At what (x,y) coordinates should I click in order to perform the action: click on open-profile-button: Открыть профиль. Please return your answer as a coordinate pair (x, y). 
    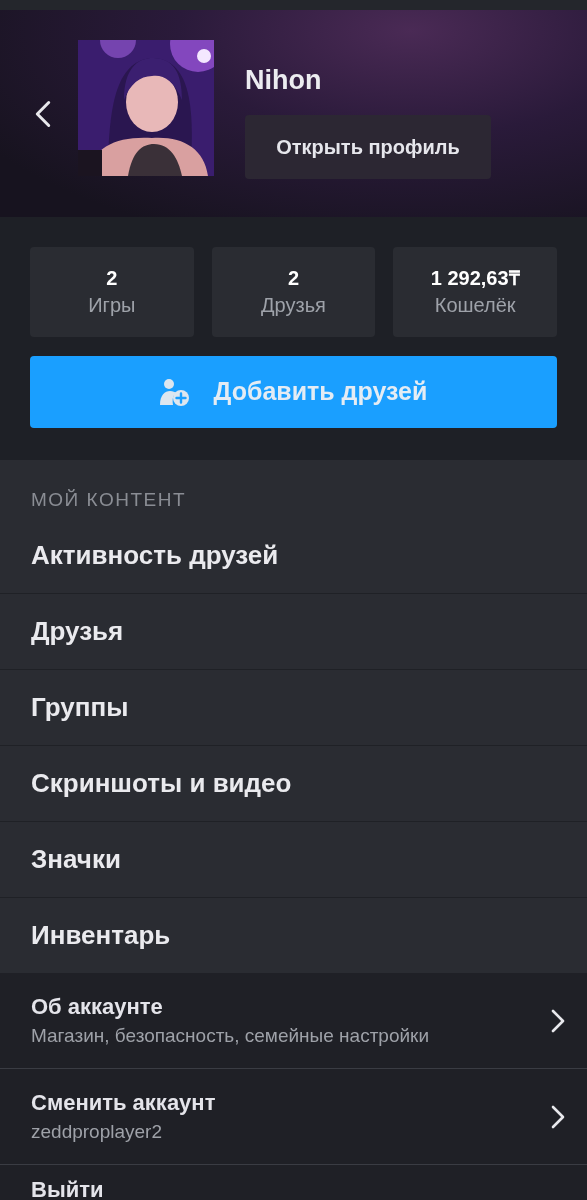
    Looking at the image, I should click on (368, 147).